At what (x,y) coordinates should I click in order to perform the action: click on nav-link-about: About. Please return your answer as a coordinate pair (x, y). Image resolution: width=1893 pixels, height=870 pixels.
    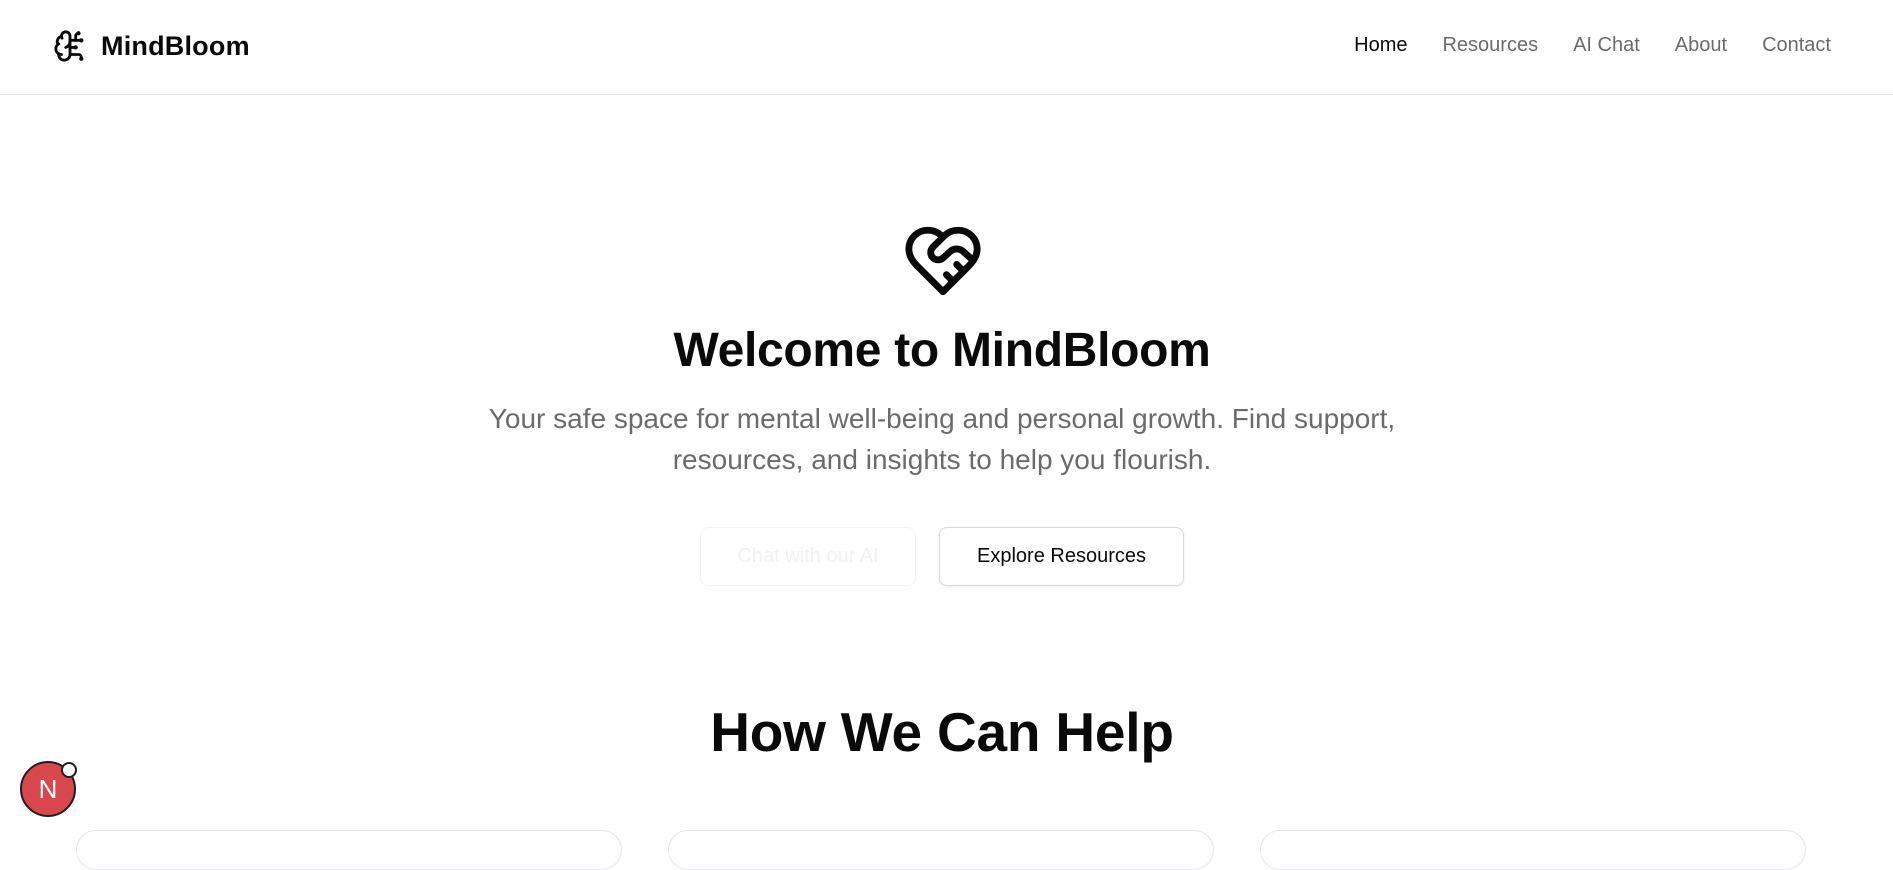
    Looking at the image, I should click on (1701, 45).